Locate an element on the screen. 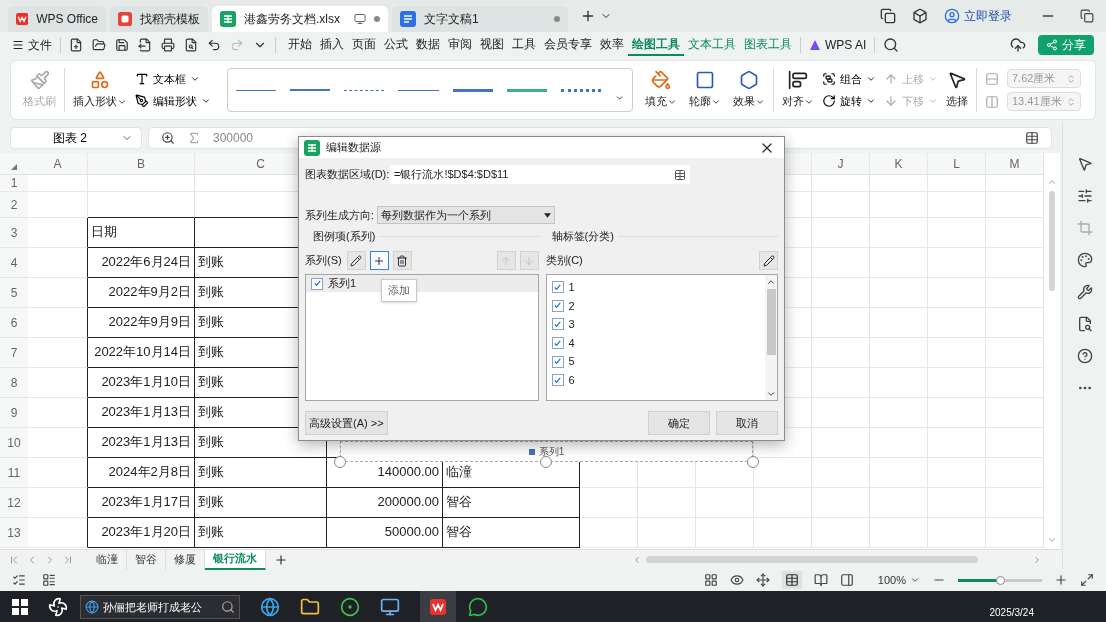 This screenshot has width=1106, height=622. table-cell: 日期 is located at coordinates (141, 233).